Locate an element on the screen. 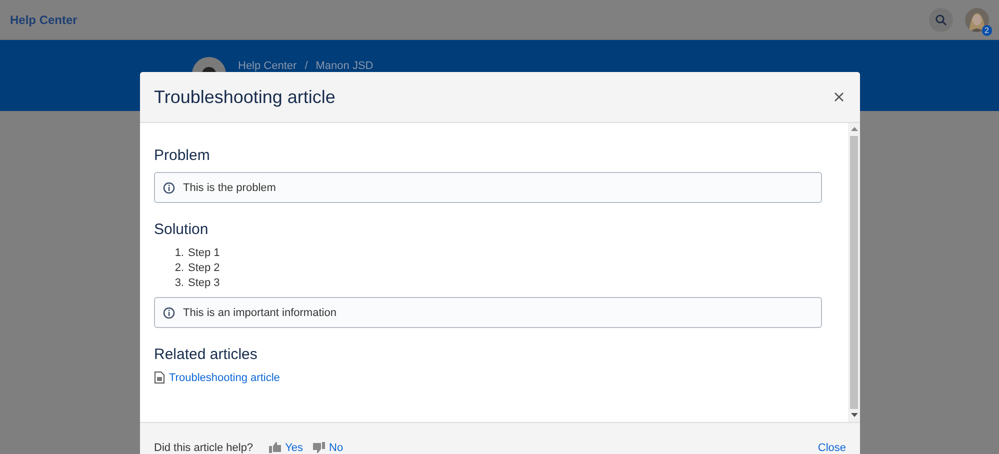 The height and width of the screenshot is (454, 999). section-heading: Problem is located at coordinates (182, 155).